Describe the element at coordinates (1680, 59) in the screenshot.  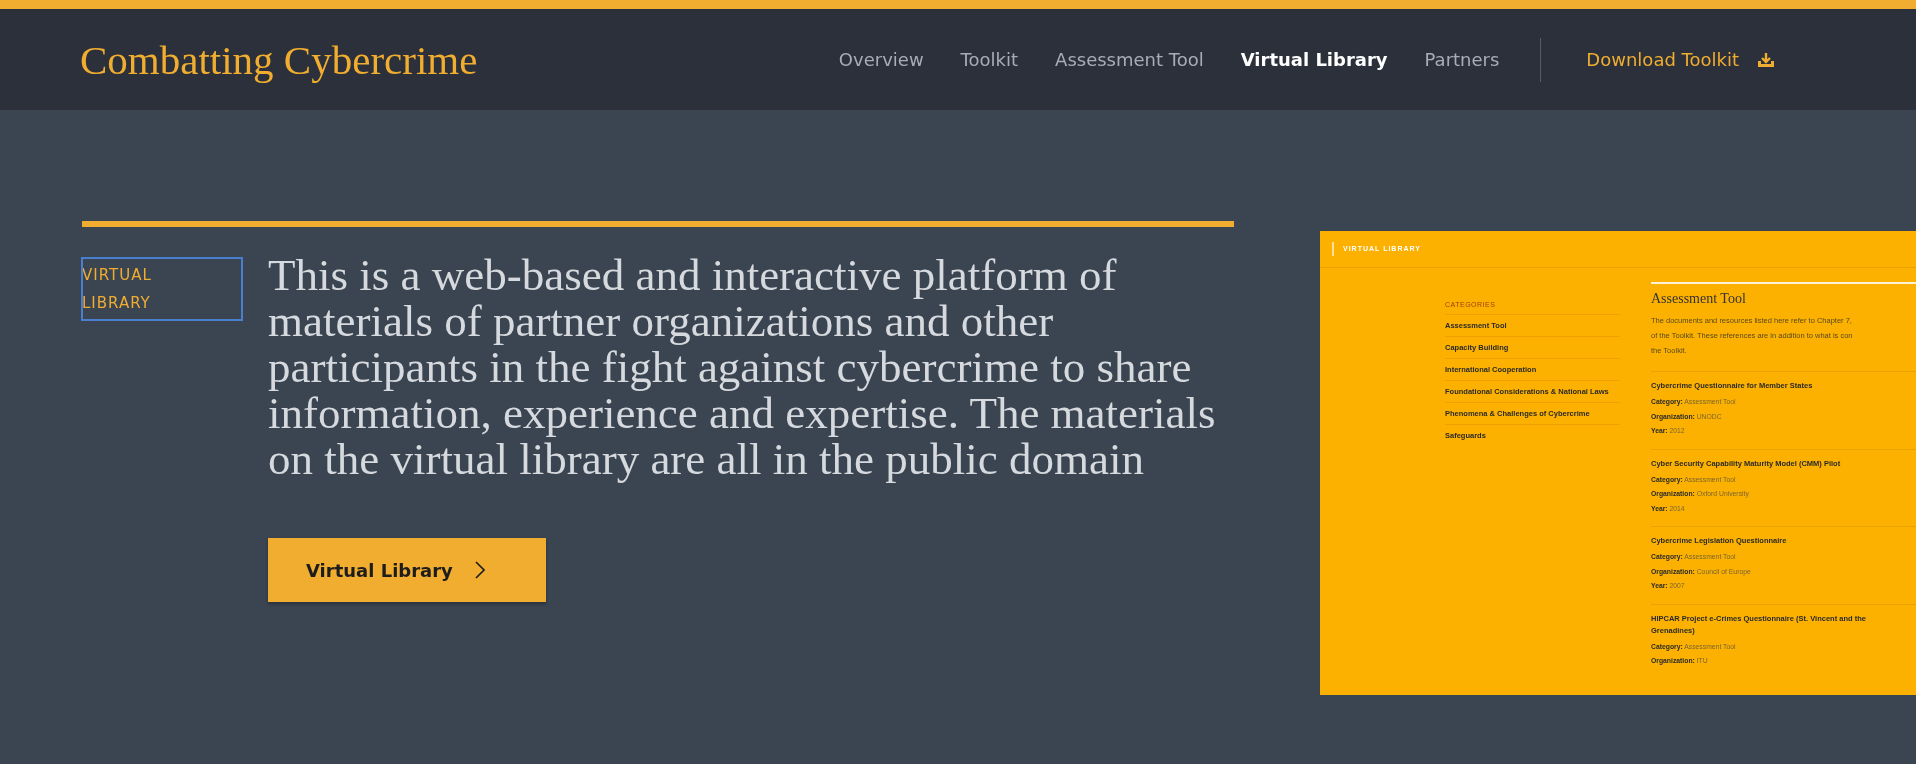
I see `download-link: Download Toolkit` at that location.